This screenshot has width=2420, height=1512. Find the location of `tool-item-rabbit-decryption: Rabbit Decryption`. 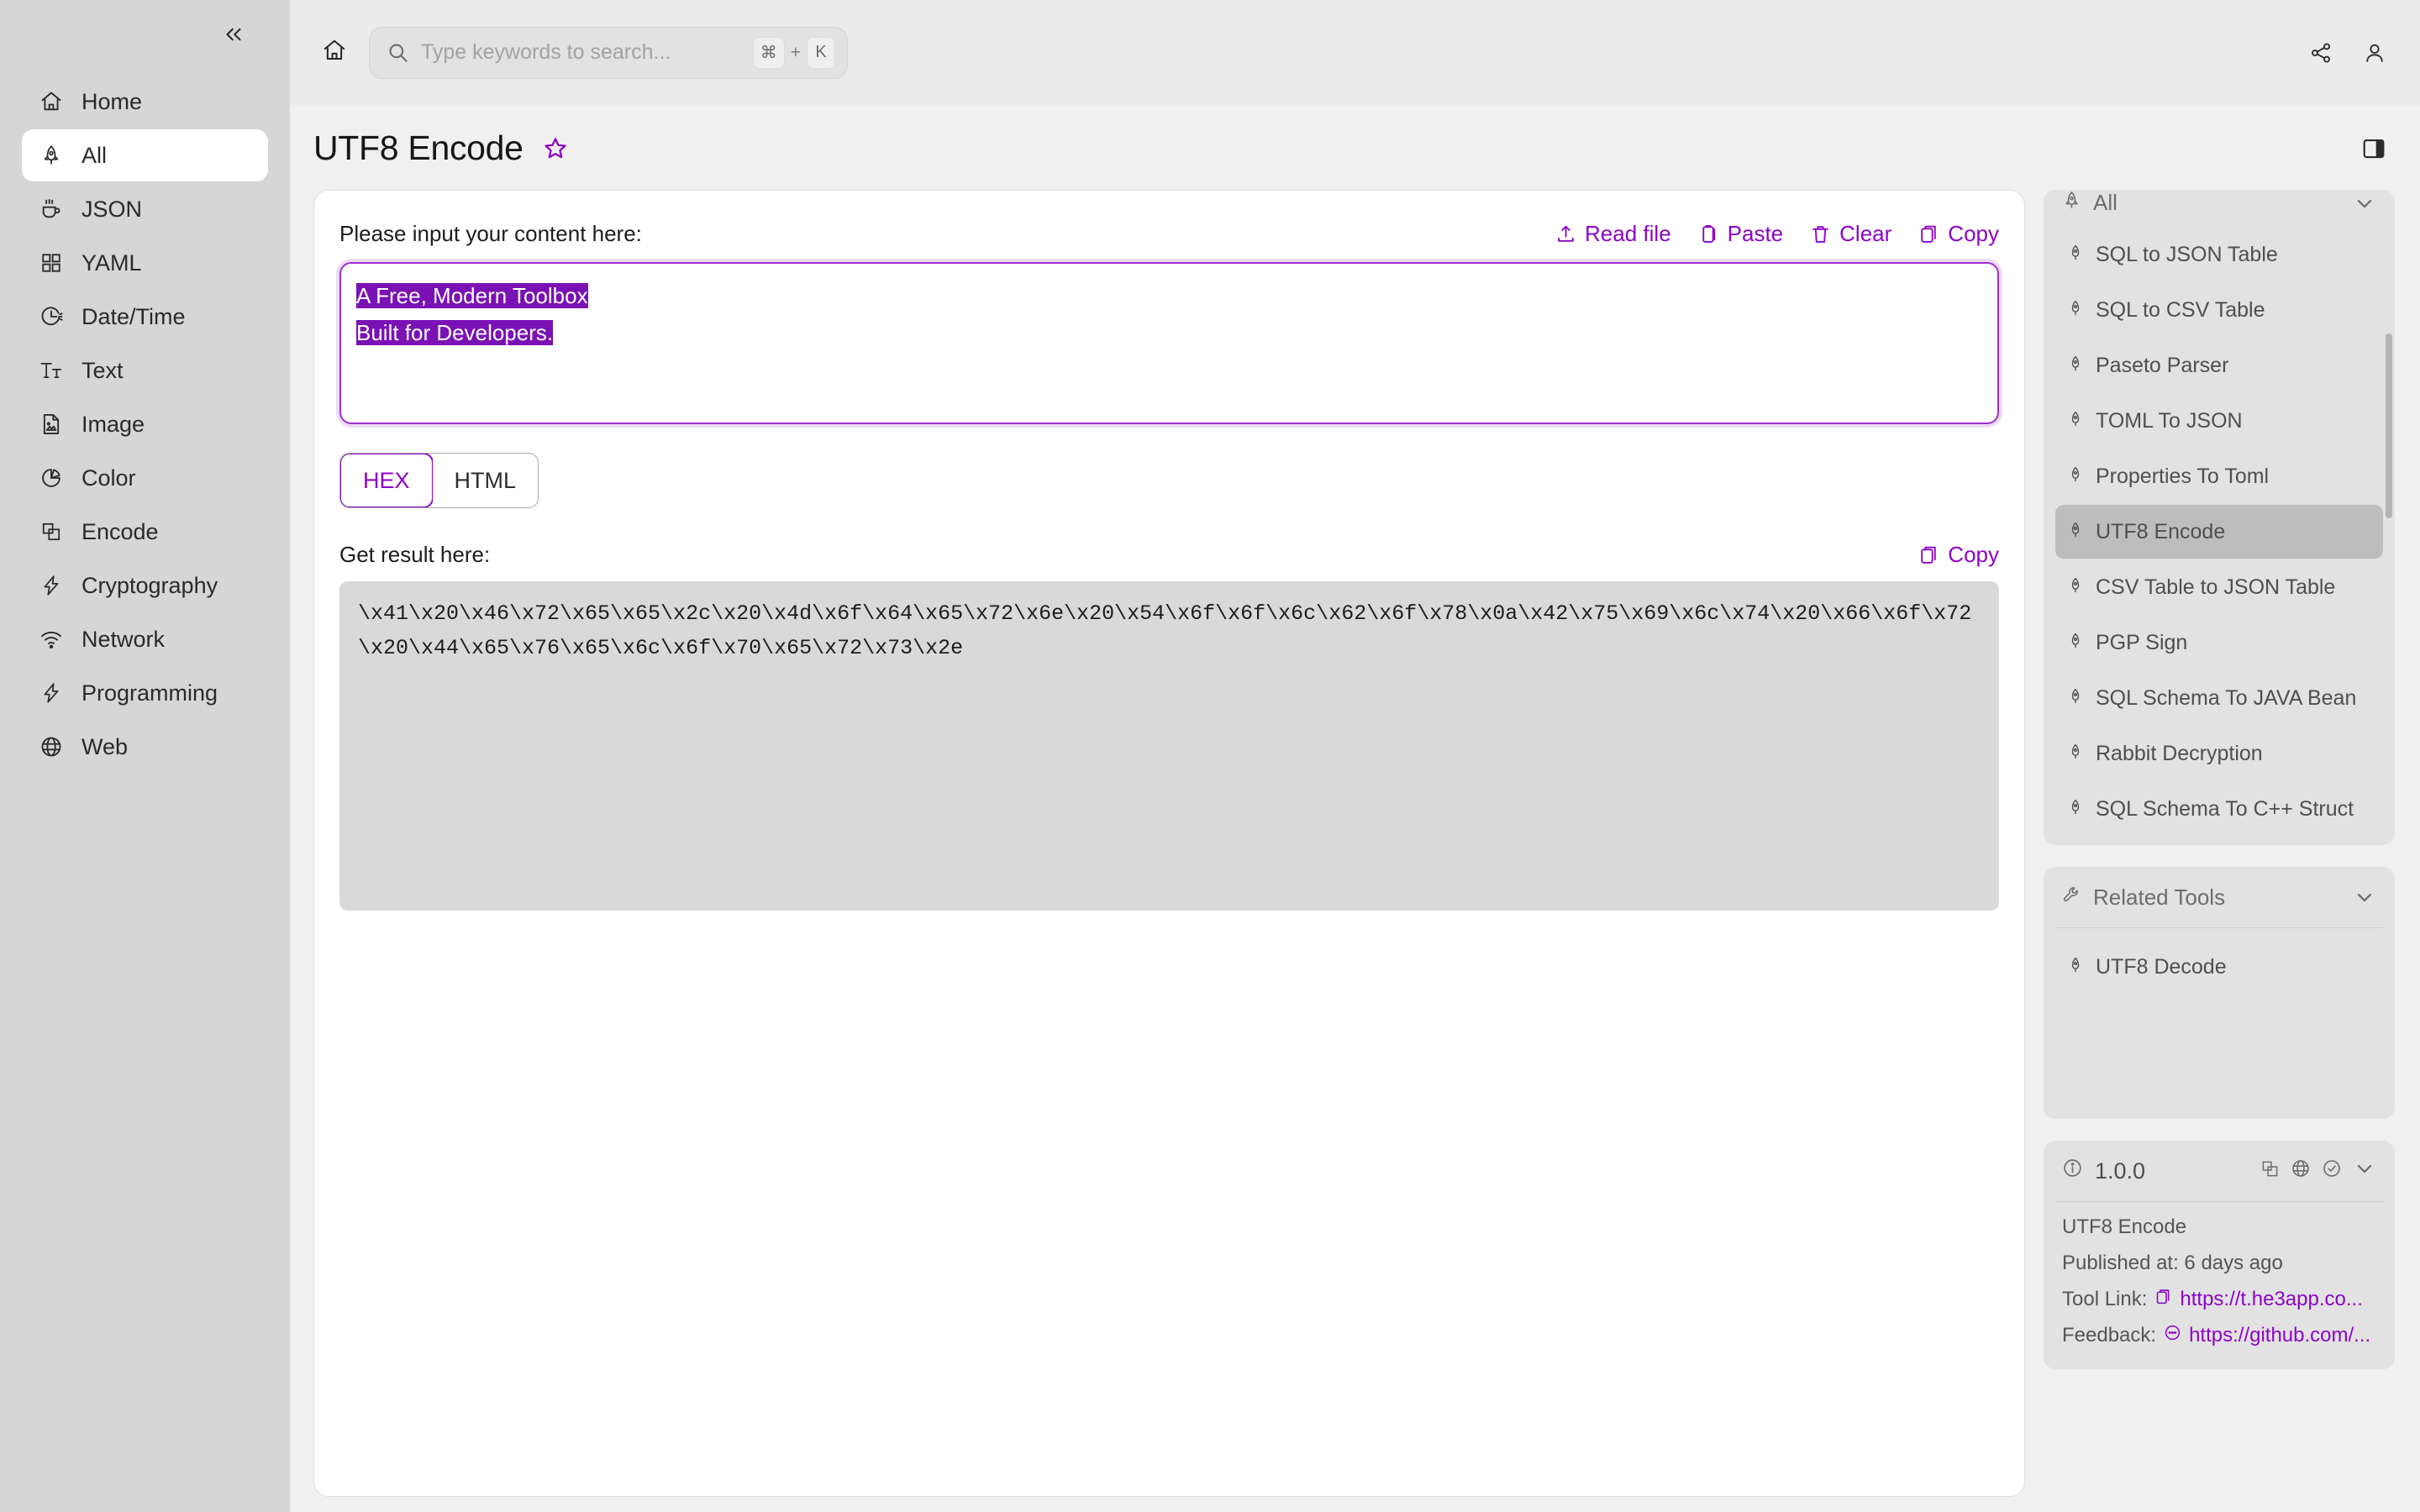

tool-item-rabbit-decryption: Rabbit Decryption is located at coordinates (2219, 753).